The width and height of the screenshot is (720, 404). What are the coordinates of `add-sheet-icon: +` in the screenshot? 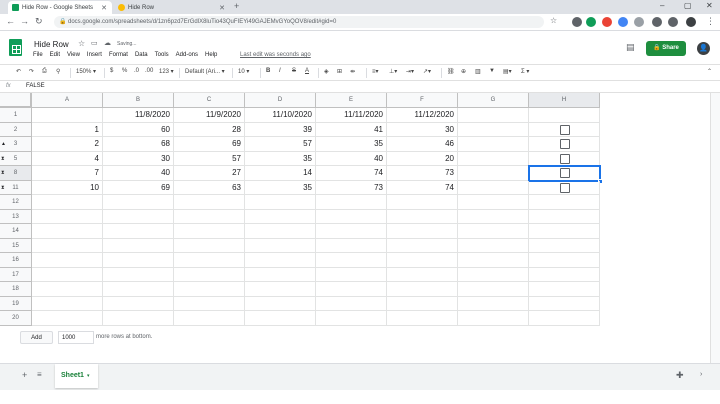 It's located at (24, 375).